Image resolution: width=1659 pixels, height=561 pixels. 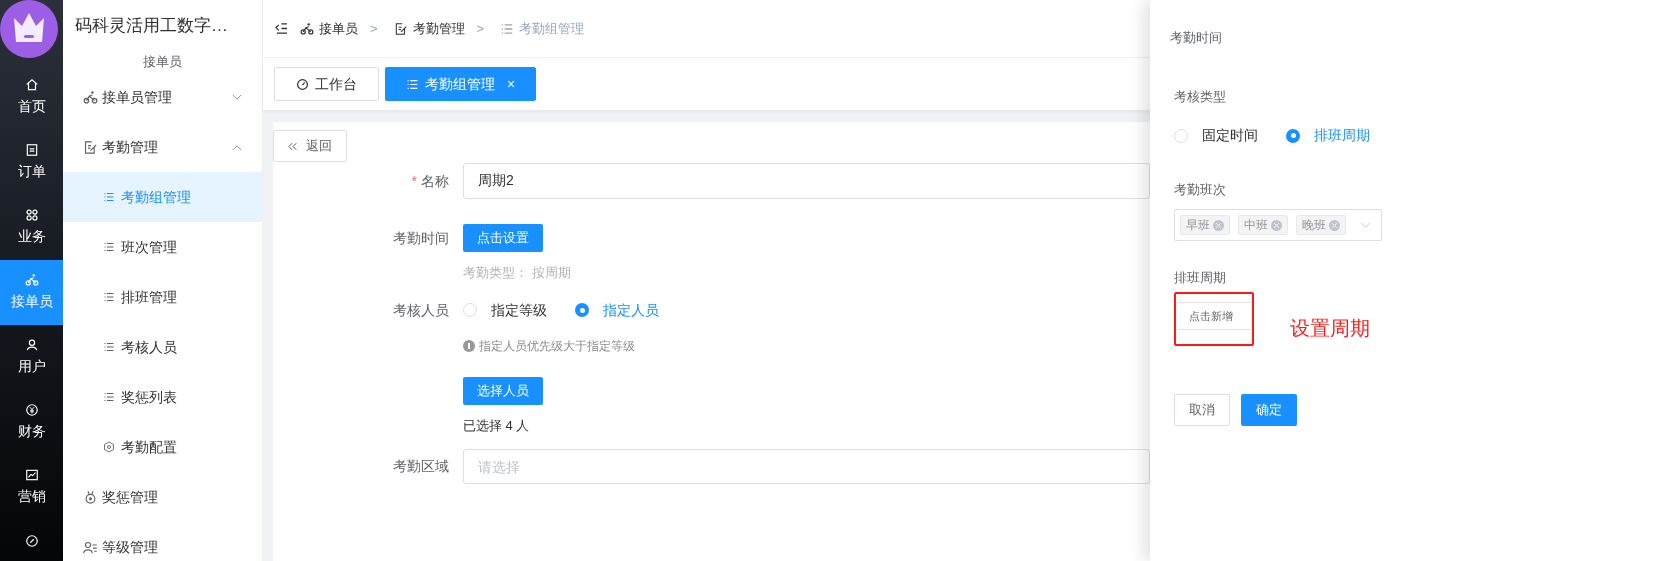 I want to click on type-note: 考勤类型： 按周期, so click(x=517, y=273).